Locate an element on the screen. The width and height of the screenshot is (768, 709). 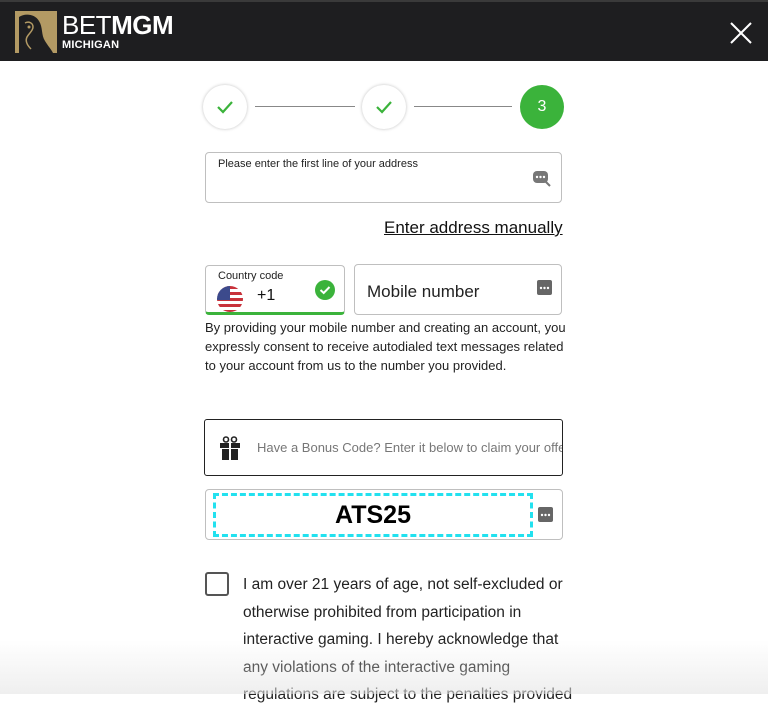
region-label: MICHIGAN is located at coordinates (91, 45).